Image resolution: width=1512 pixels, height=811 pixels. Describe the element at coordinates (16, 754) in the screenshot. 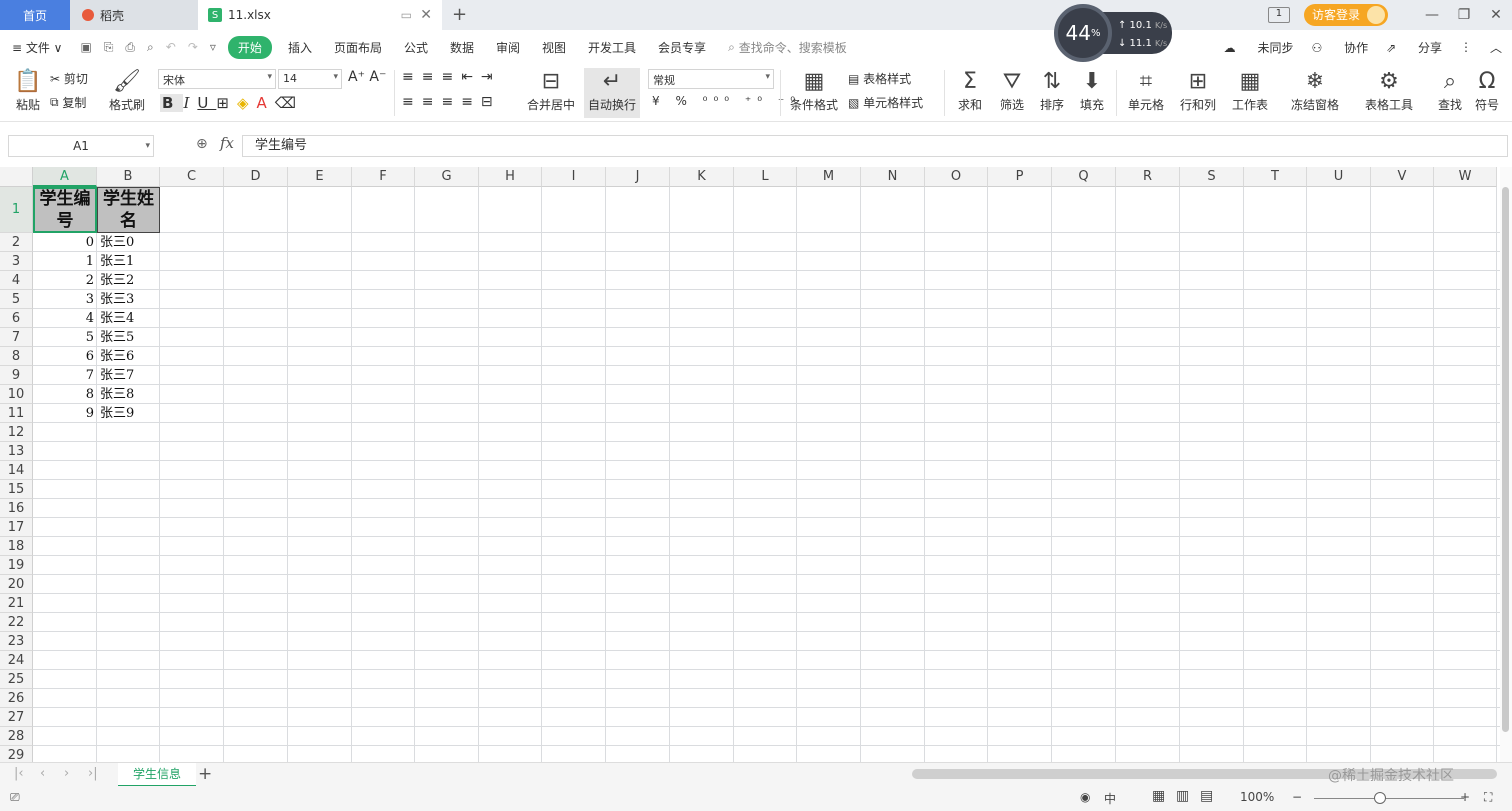

I see `row-header-29: 29` at that location.